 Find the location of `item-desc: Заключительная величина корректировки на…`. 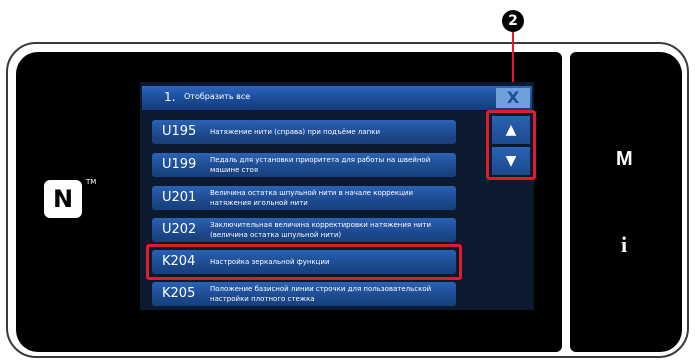

item-desc: Заключительная величина корректировки на… is located at coordinates (321, 230).